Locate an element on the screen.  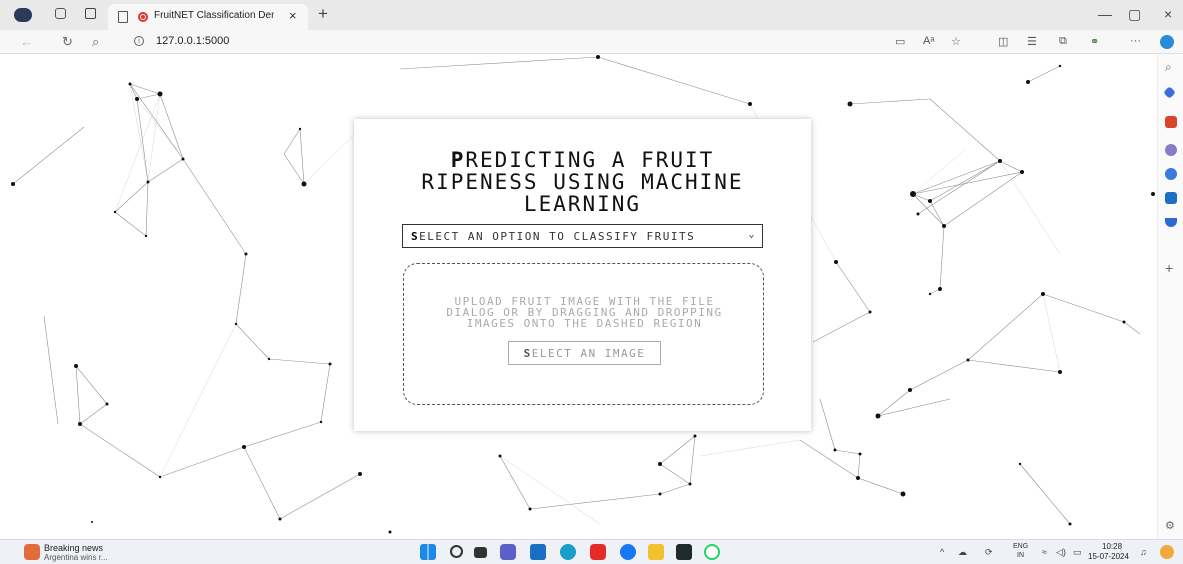
url-text: 127.0.0.1:5000 is located at coordinates (192, 41).